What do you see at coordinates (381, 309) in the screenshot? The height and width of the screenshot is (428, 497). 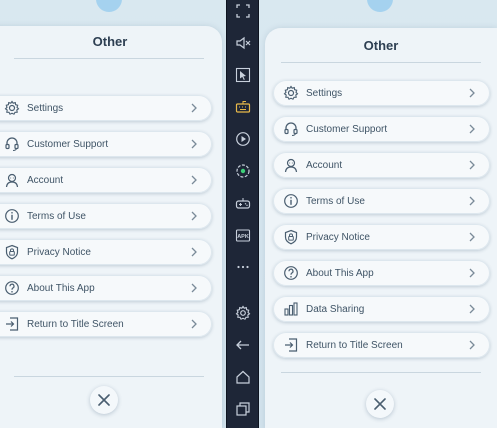 I see `menu-item-data-sharing: Data Sharing` at bounding box center [381, 309].